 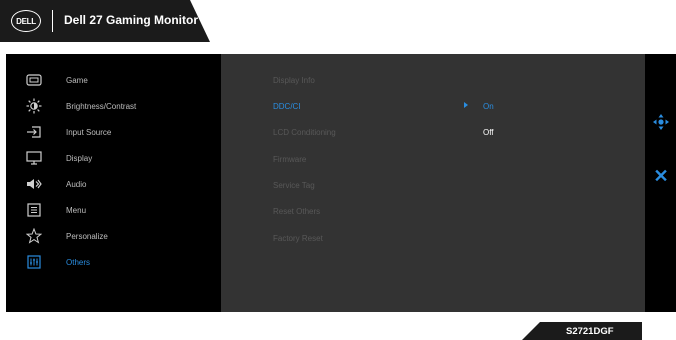 What do you see at coordinates (34, 158) in the screenshot?
I see `display-icon` at bounding box center [34, 158].